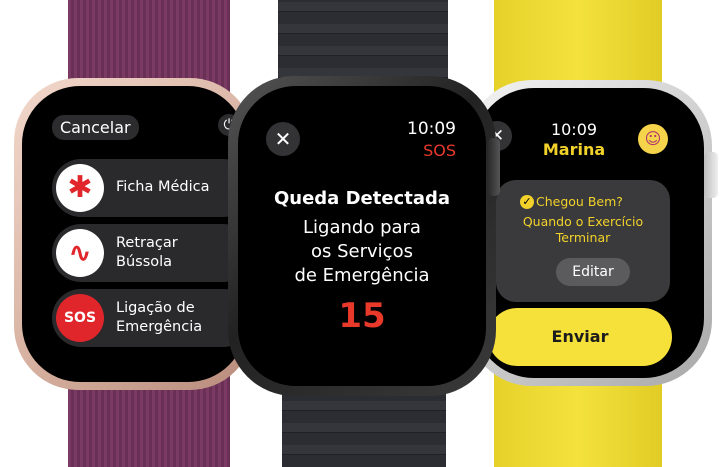 Image resolution: width=722 pixels, height=467 pixels. What do you see at coordinates (80, 188) in the screenshot?
I see `asterisk-icon: ✱` at bounding box center [80, 188].